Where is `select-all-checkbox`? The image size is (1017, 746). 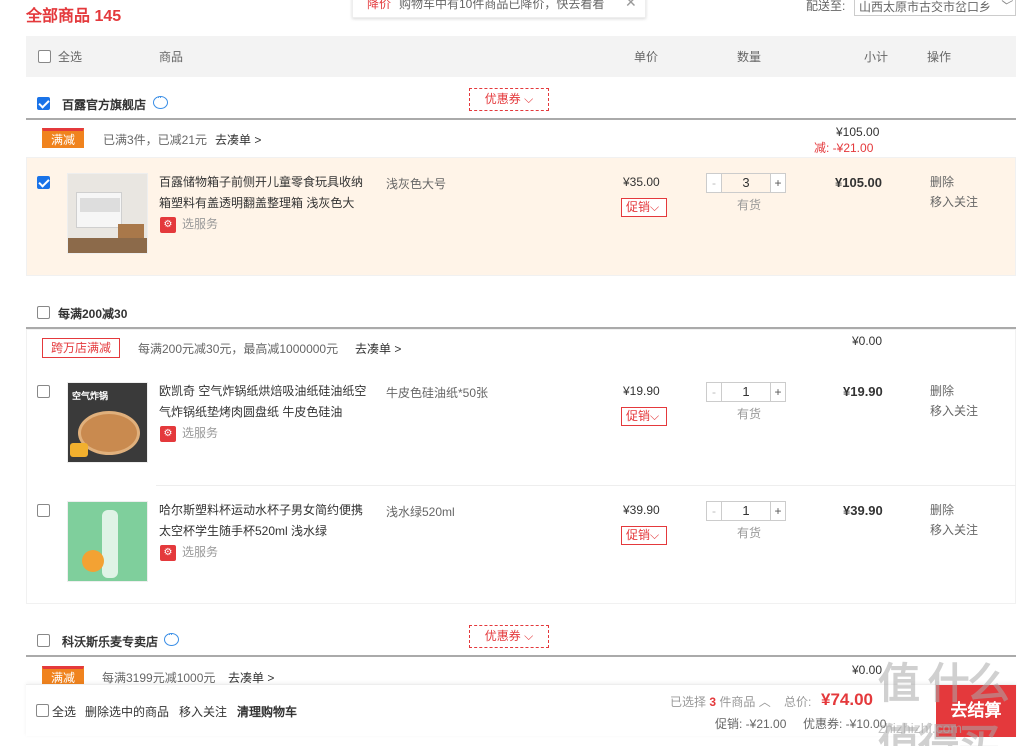 select-all-checkbox is located at coordinates (44, 56).